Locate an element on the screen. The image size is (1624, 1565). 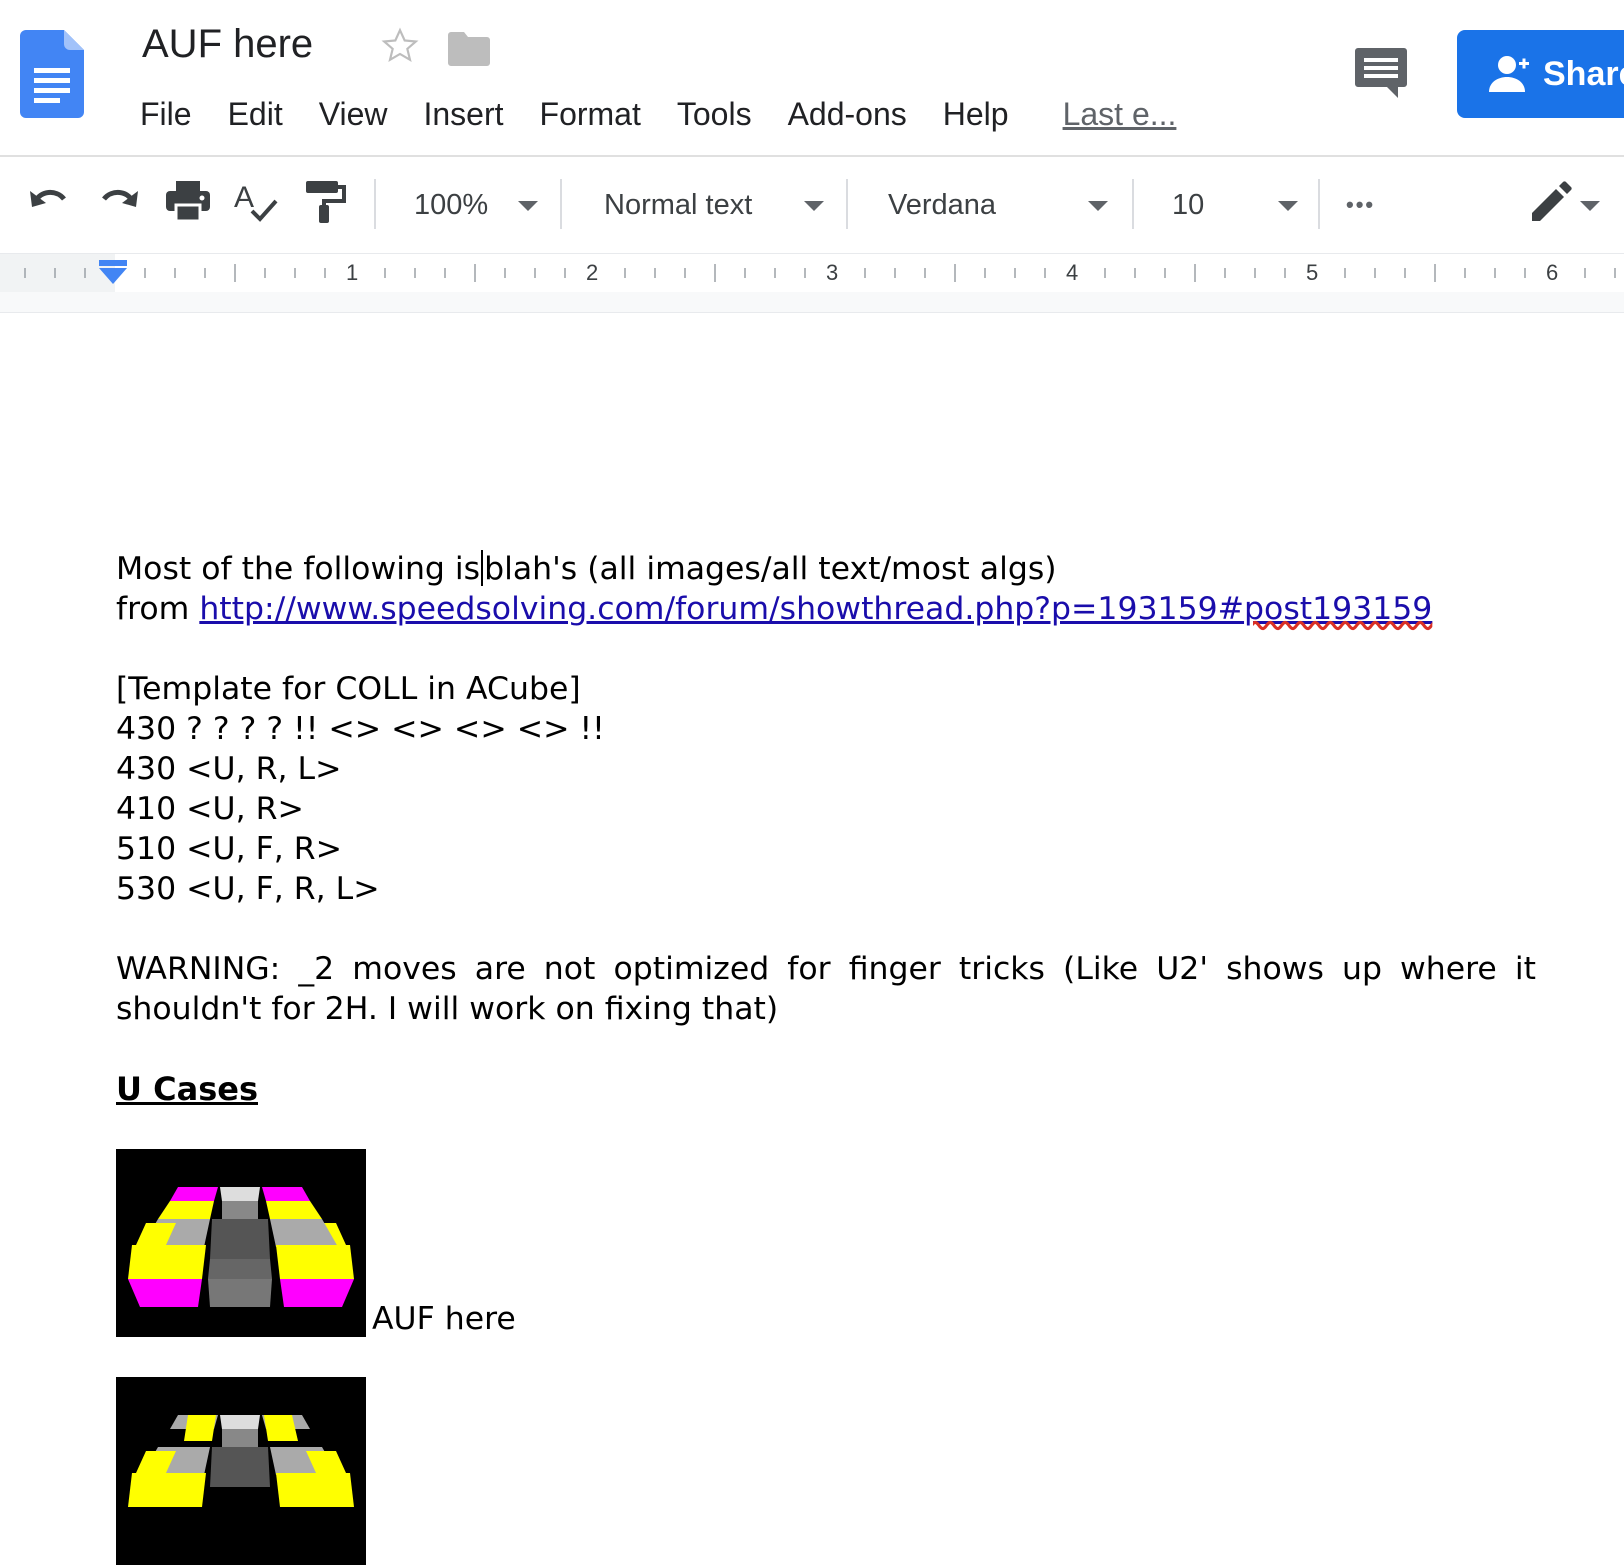
ruler-number: 6 is located at coordinates (1552, 272).